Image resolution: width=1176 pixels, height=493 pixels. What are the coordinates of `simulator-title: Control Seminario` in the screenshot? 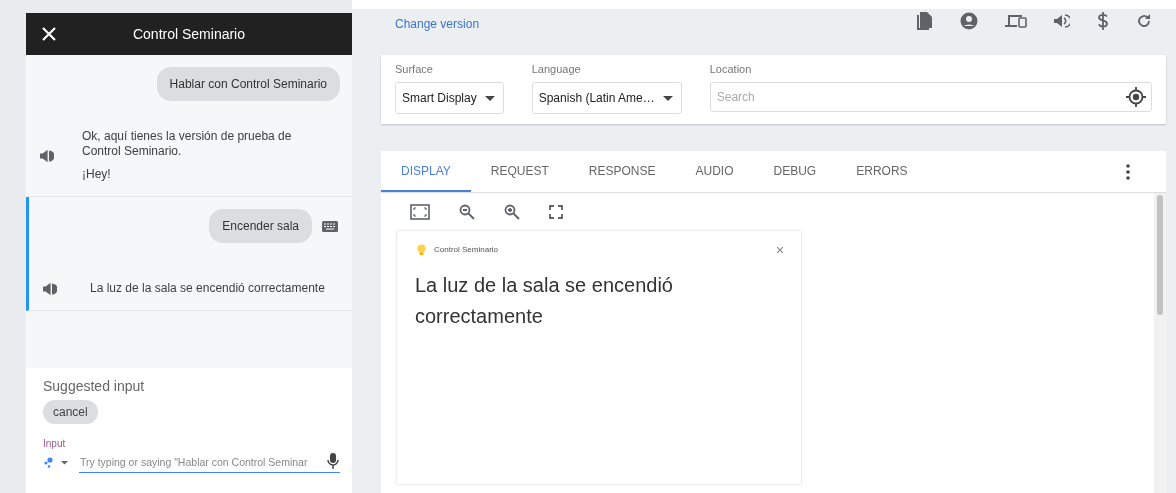 It's located at (189, 34).